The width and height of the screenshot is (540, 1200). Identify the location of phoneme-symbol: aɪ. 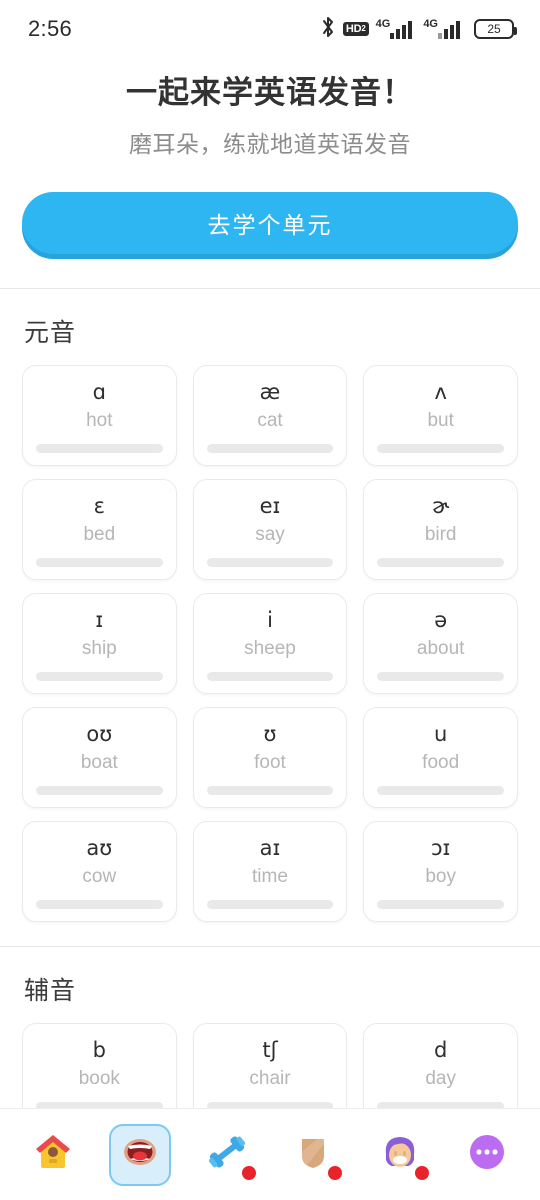
(270, 848).